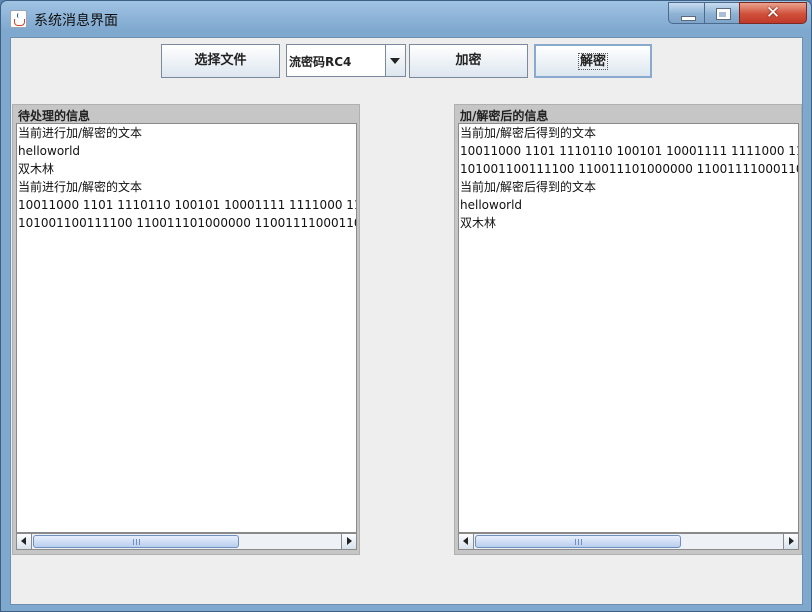 The height and width of the screenshot is (612, 812). Describe the element at coordinates (54, 116) in the screenshot. I see `pending-info-title: 待处理的信息` at that location.